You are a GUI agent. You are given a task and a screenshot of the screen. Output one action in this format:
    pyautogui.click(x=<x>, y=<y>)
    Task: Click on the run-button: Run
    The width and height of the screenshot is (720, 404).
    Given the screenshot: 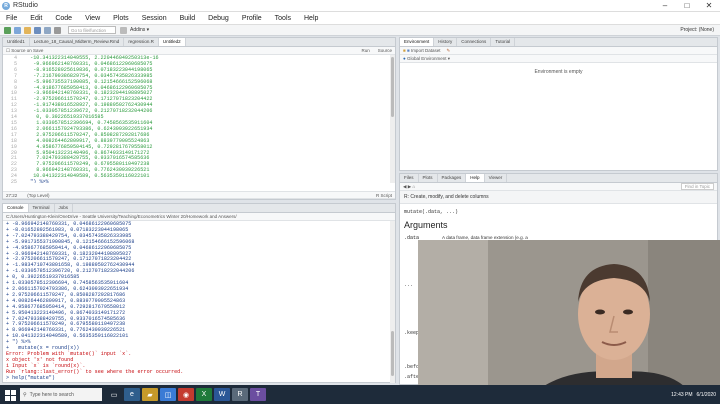 What is the action you would take?
    pyautogui.click(x=365, y=50)
    